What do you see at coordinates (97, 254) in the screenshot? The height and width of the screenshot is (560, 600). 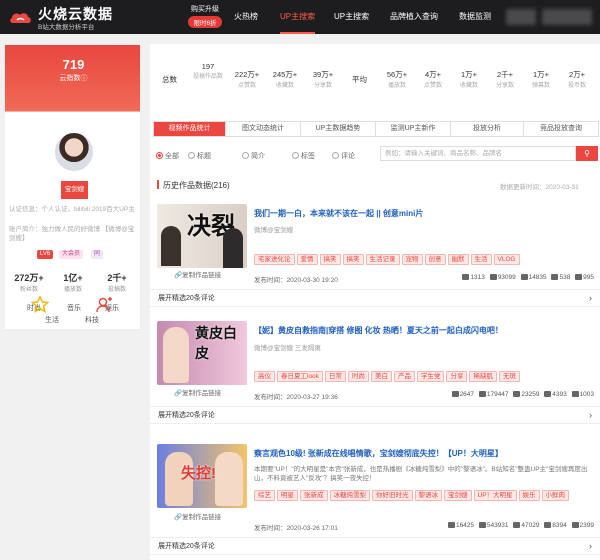 I see `extra-badge: 同` at bounding box center [97, 254].